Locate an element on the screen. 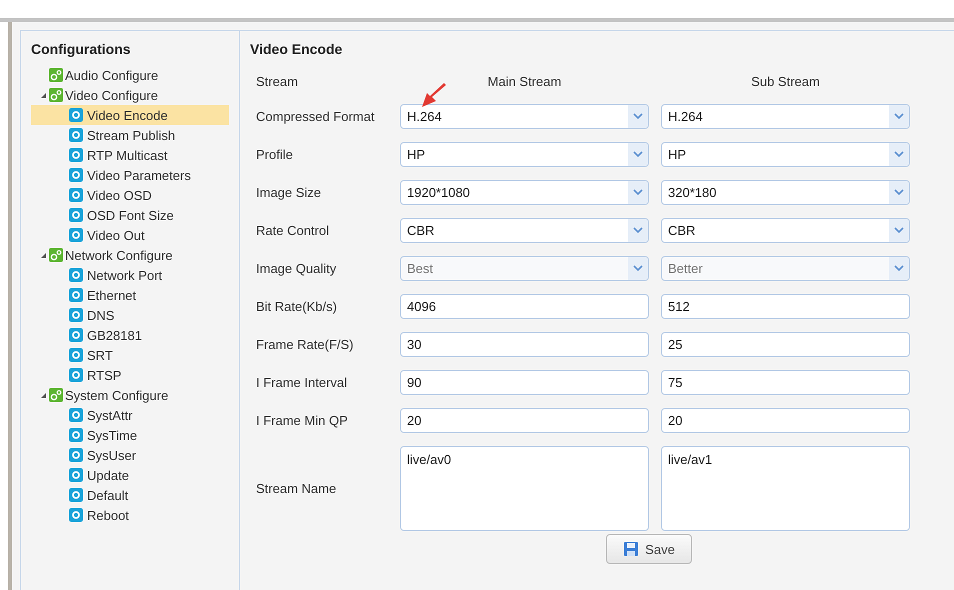  field-label: Rate Control is located at coordinates (293, 230).